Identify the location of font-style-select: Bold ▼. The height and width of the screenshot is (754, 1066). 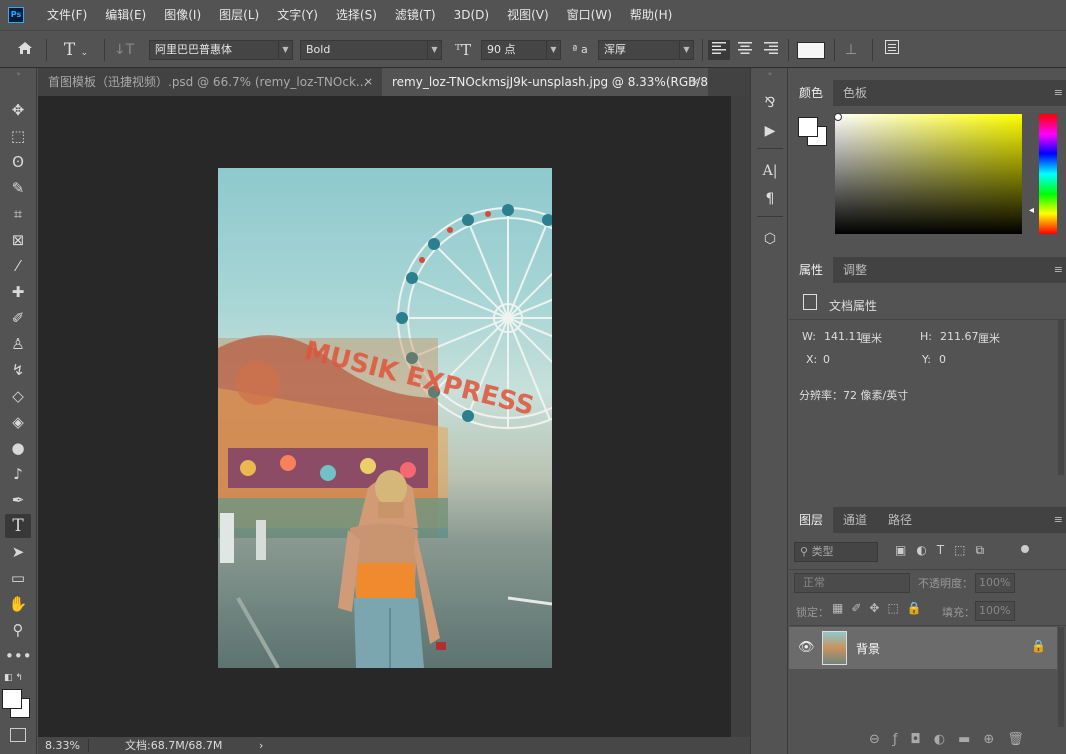
(371, 50).